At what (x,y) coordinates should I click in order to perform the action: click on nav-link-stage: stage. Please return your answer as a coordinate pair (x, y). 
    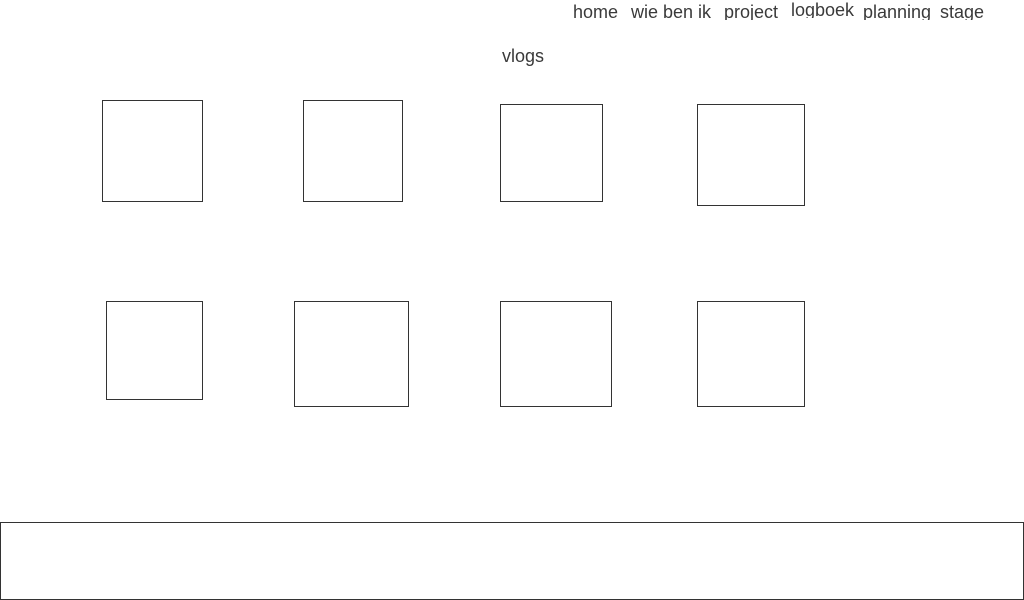
    Looking at the image, I should click on (962, 10).